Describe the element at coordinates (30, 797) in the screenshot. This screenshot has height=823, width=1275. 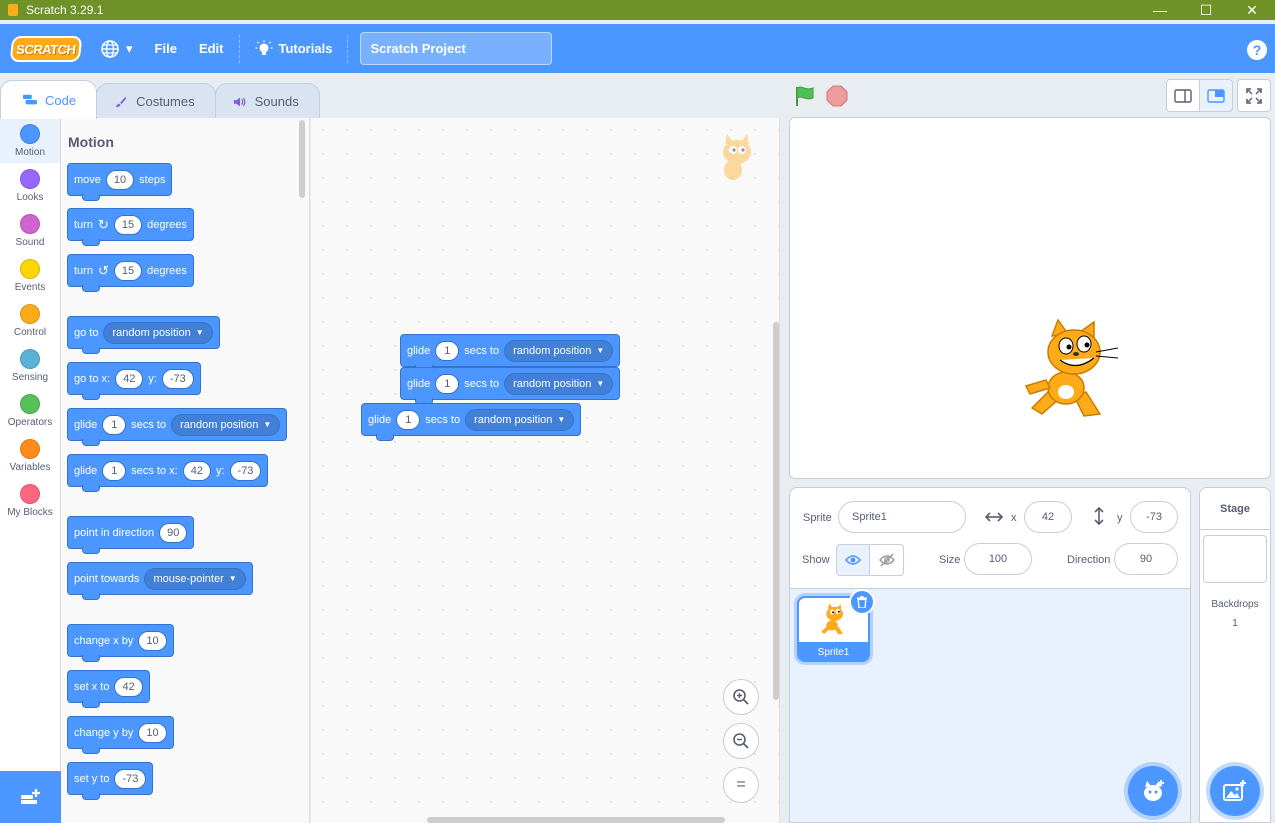
I see `add-extension-button` at that location.